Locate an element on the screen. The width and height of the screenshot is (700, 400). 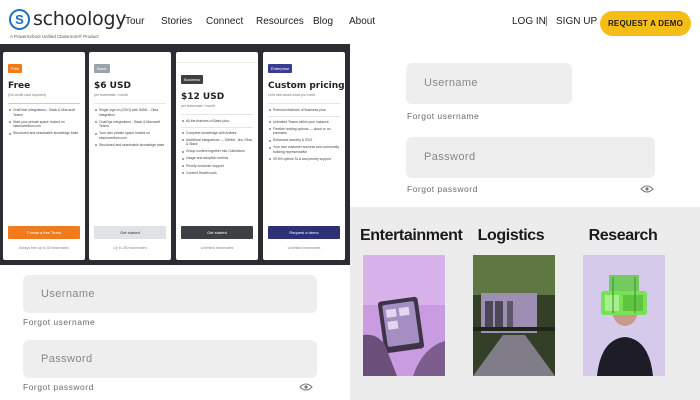
nav-connect: Connect is located at coordinates (224, 21).